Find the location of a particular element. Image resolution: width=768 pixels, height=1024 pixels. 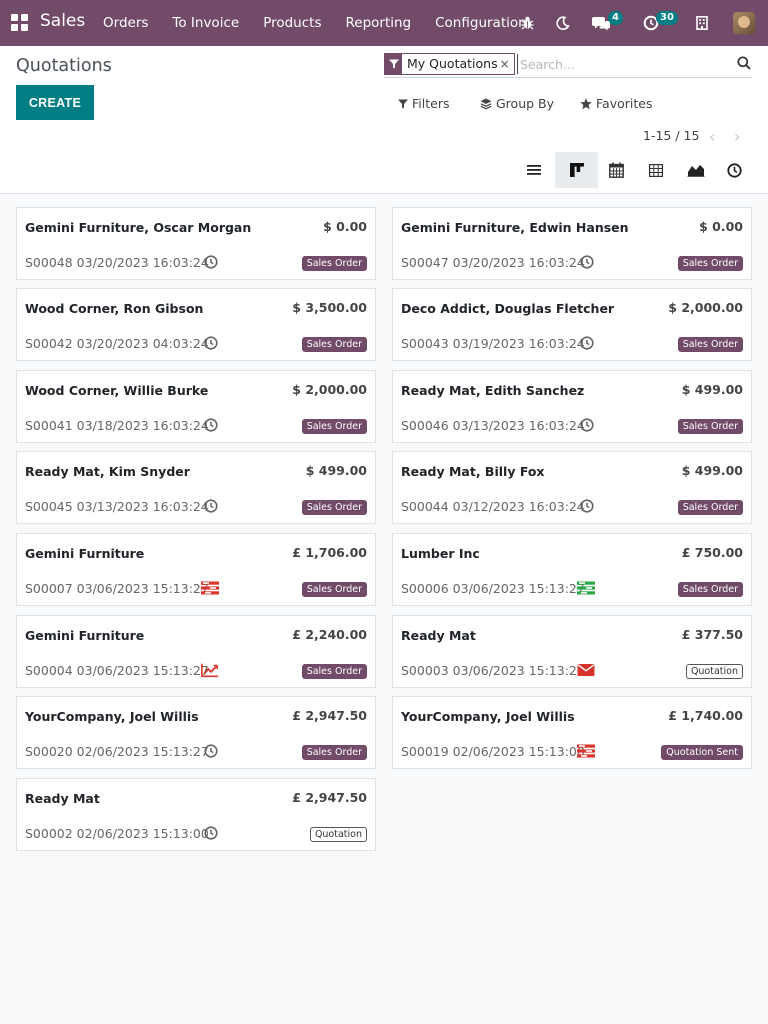

pivot-view-button is located at coordinates (656, 170).